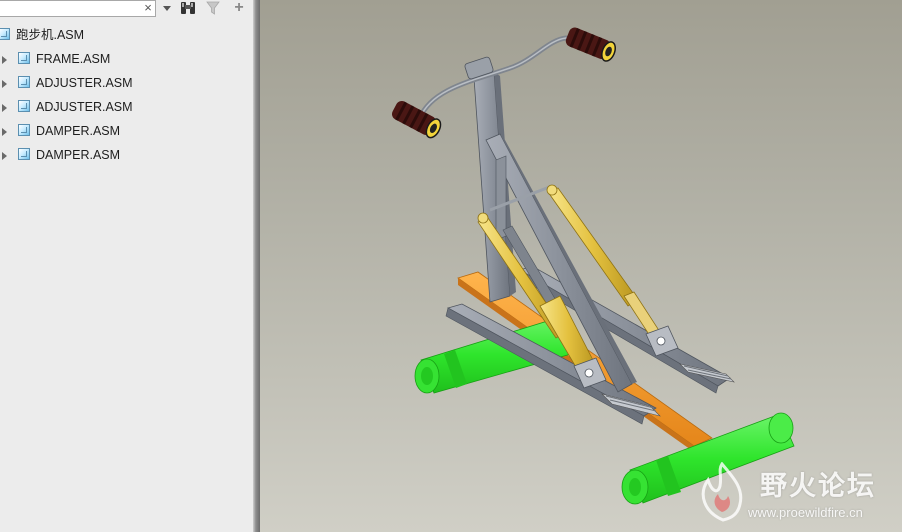 This screenshot has width=902, height=532. What do you see at coordinates (213, 8) in the screenshot?
I see `filter-icon` at bounding box center [213, 8].